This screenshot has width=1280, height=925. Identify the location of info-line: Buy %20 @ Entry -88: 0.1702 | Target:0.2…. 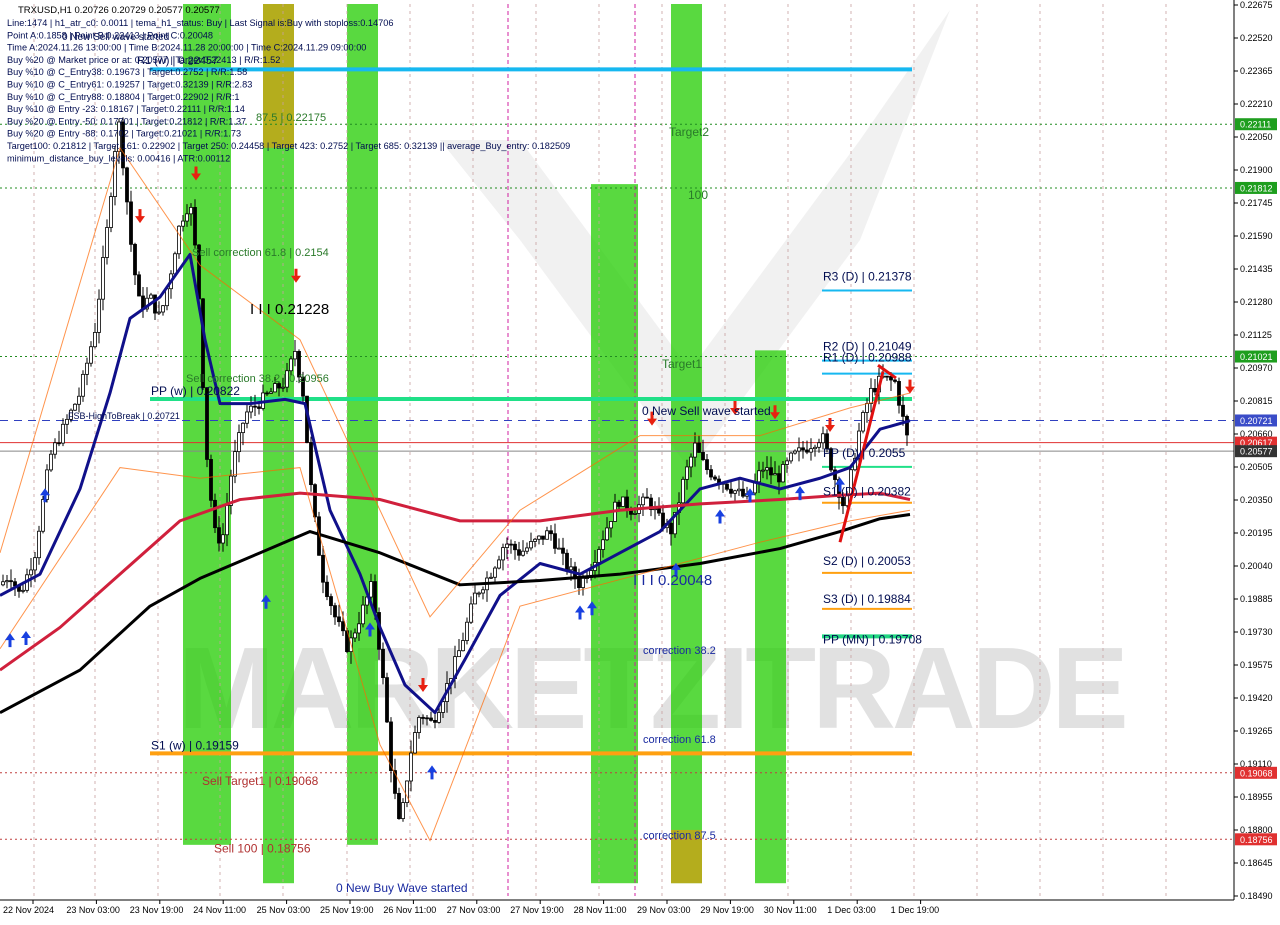
(124, 134).